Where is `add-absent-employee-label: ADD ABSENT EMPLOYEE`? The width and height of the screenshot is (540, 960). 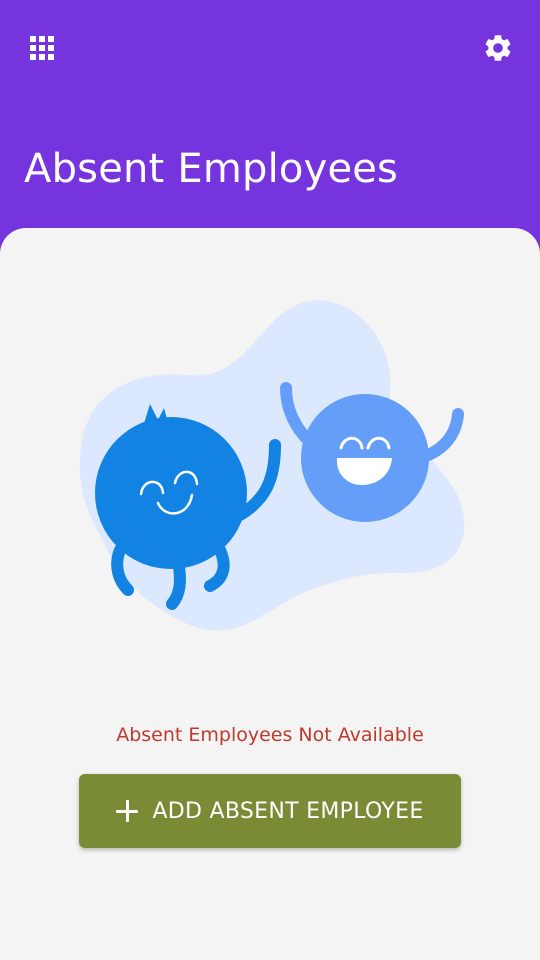 add-absent-employee-label: ADD ABSENT EMPLOYEE is located at coordinates (288, 811).